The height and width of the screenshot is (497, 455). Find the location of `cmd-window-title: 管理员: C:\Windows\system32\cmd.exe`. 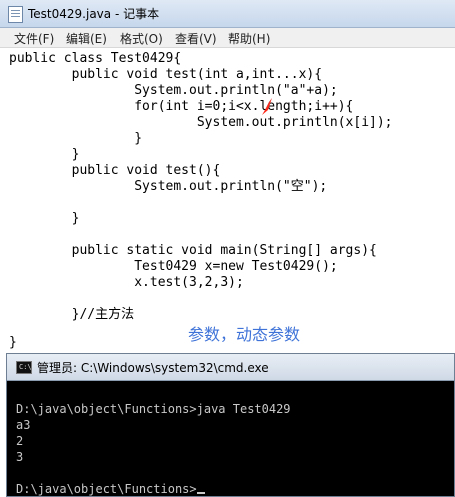

cmd-window-title: 管理员: C:\Windows\system32\cmd.exe is located at coordinates (153, 368).